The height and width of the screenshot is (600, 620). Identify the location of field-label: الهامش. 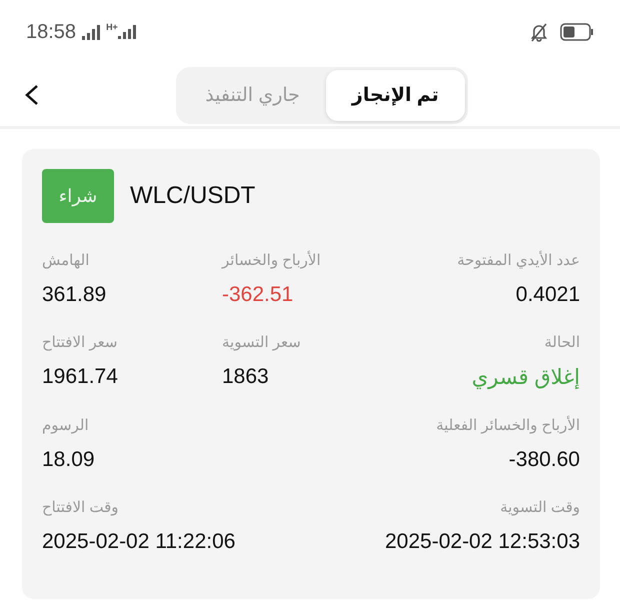
(66, 260).